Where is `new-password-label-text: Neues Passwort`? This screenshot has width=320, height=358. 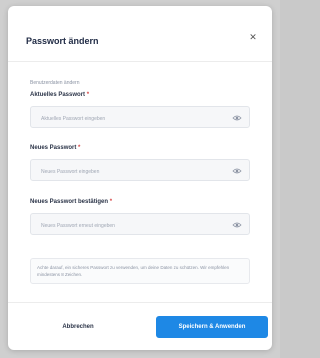
new-password-label-text: Neues Passwort is located at coordinates (53, 148).